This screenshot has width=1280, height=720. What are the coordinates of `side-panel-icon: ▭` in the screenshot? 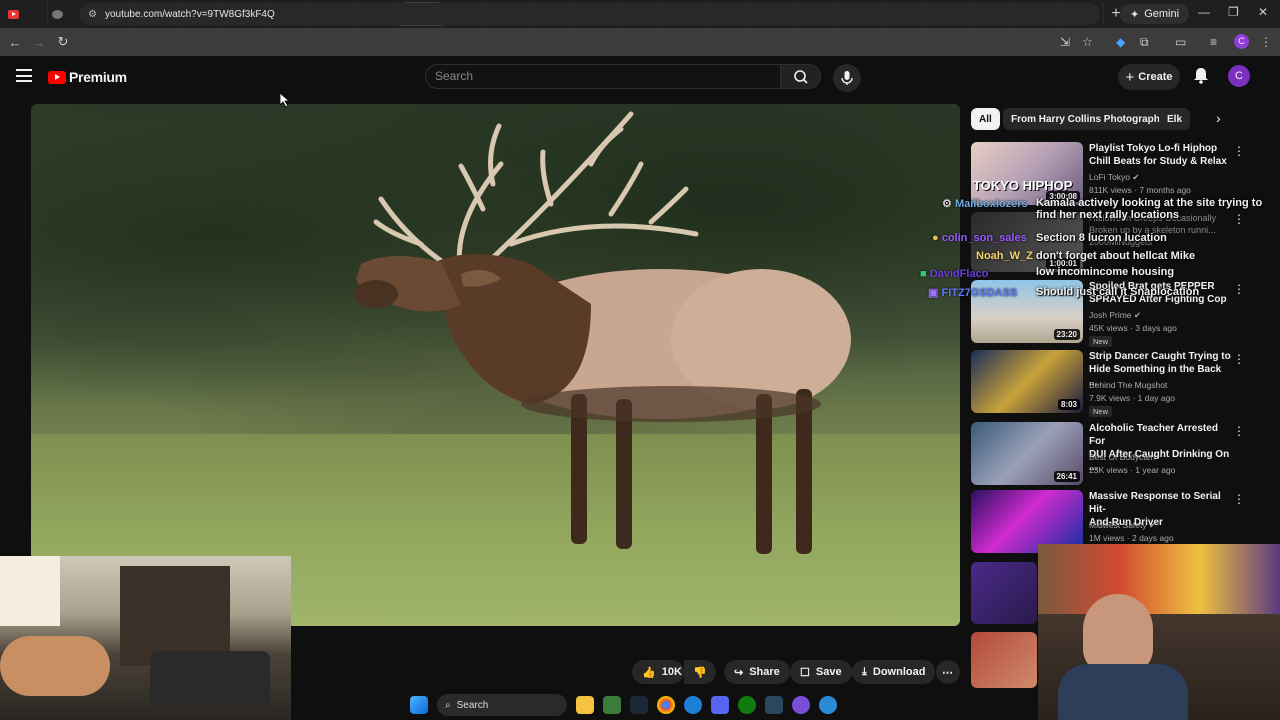 It's located at (1180, 42).